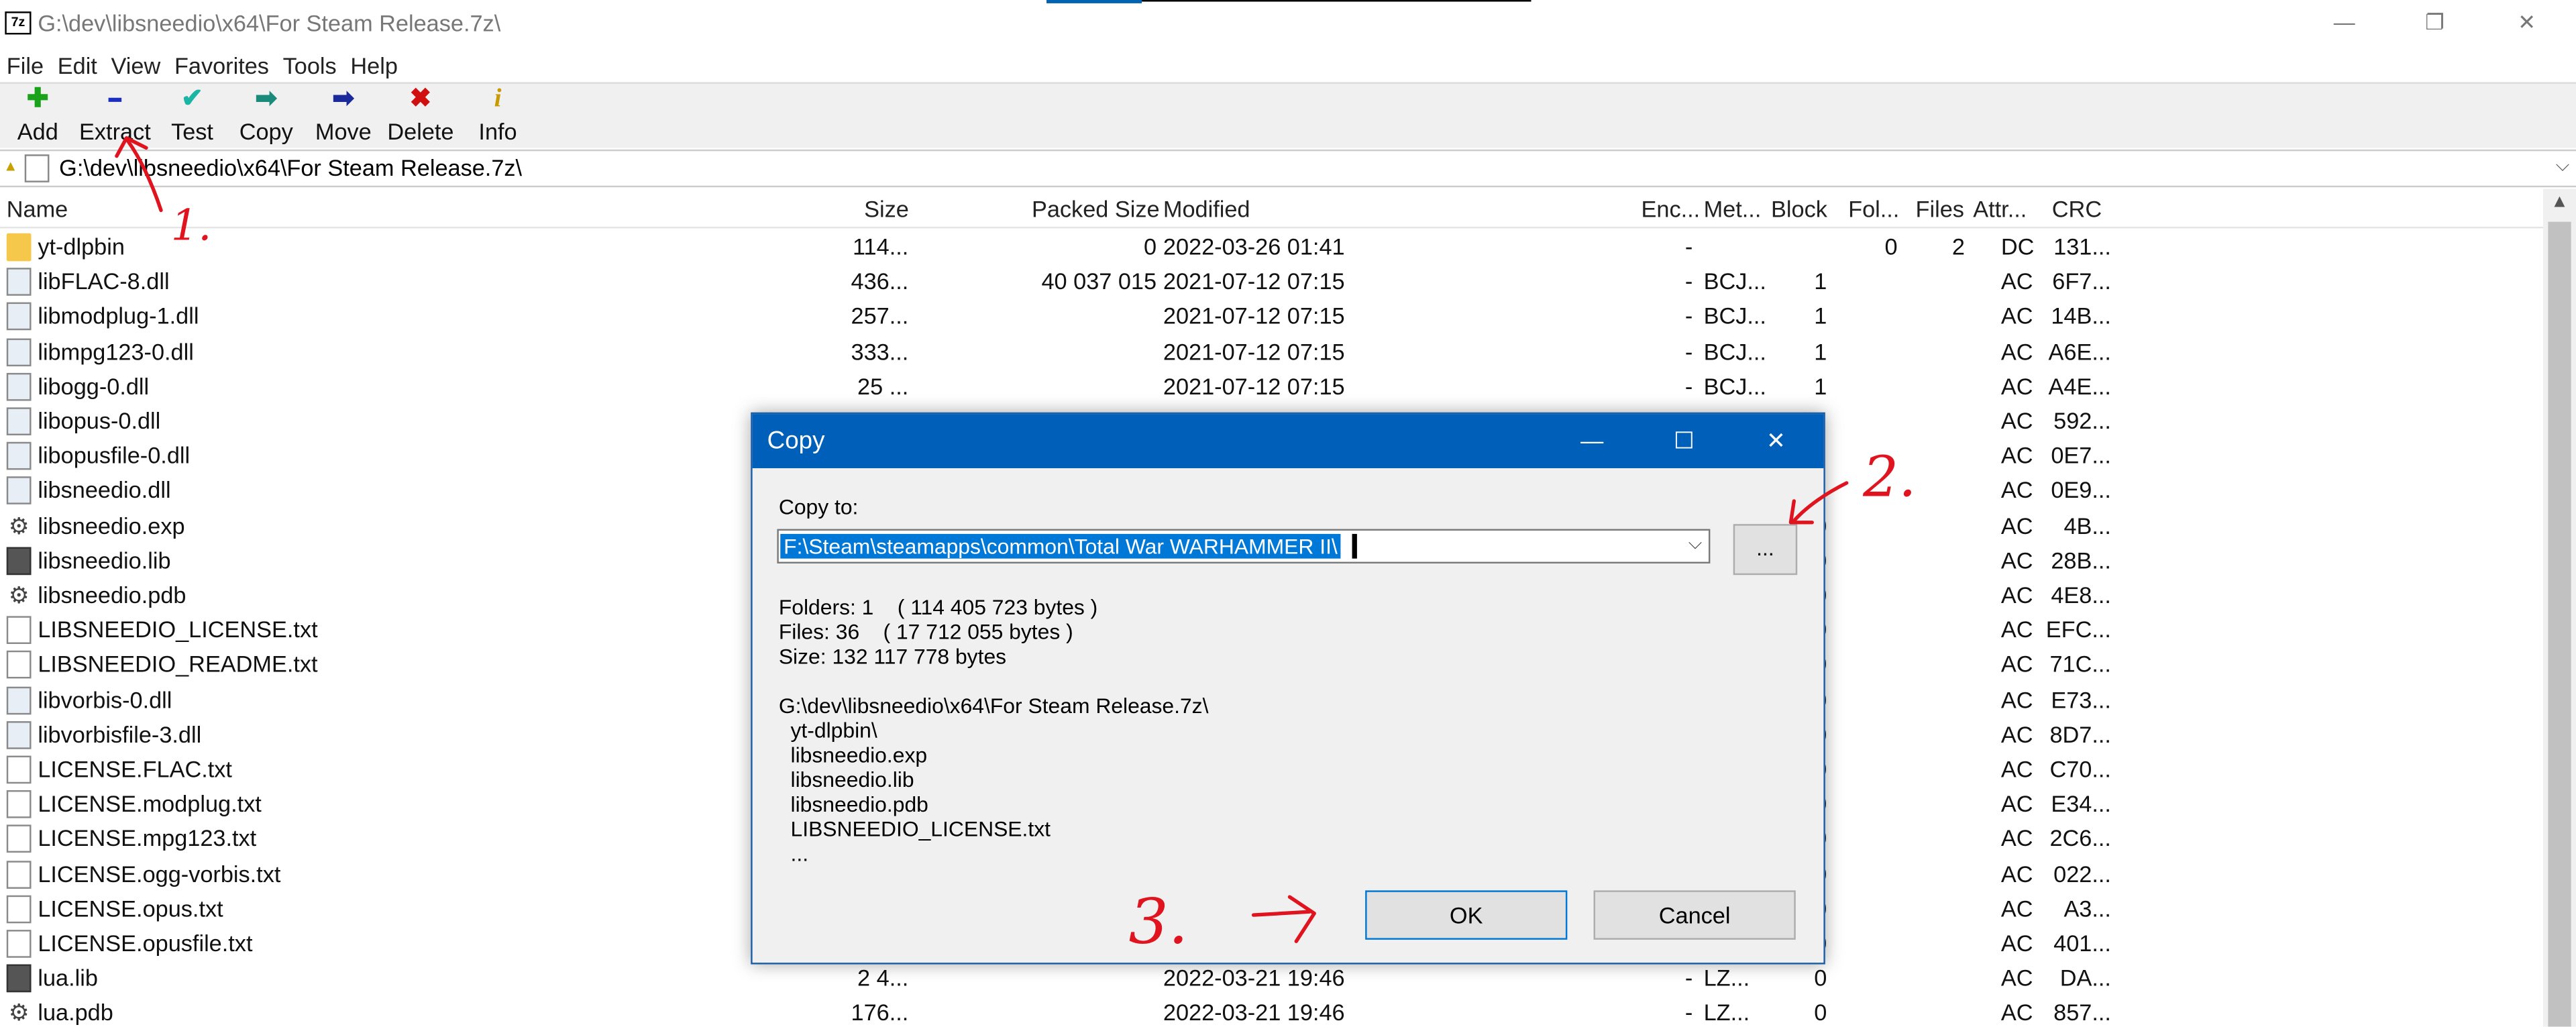 The height and width of the screenshot is (1027, 2576). I want to click on scroll-thumb, so click(2559, 624).